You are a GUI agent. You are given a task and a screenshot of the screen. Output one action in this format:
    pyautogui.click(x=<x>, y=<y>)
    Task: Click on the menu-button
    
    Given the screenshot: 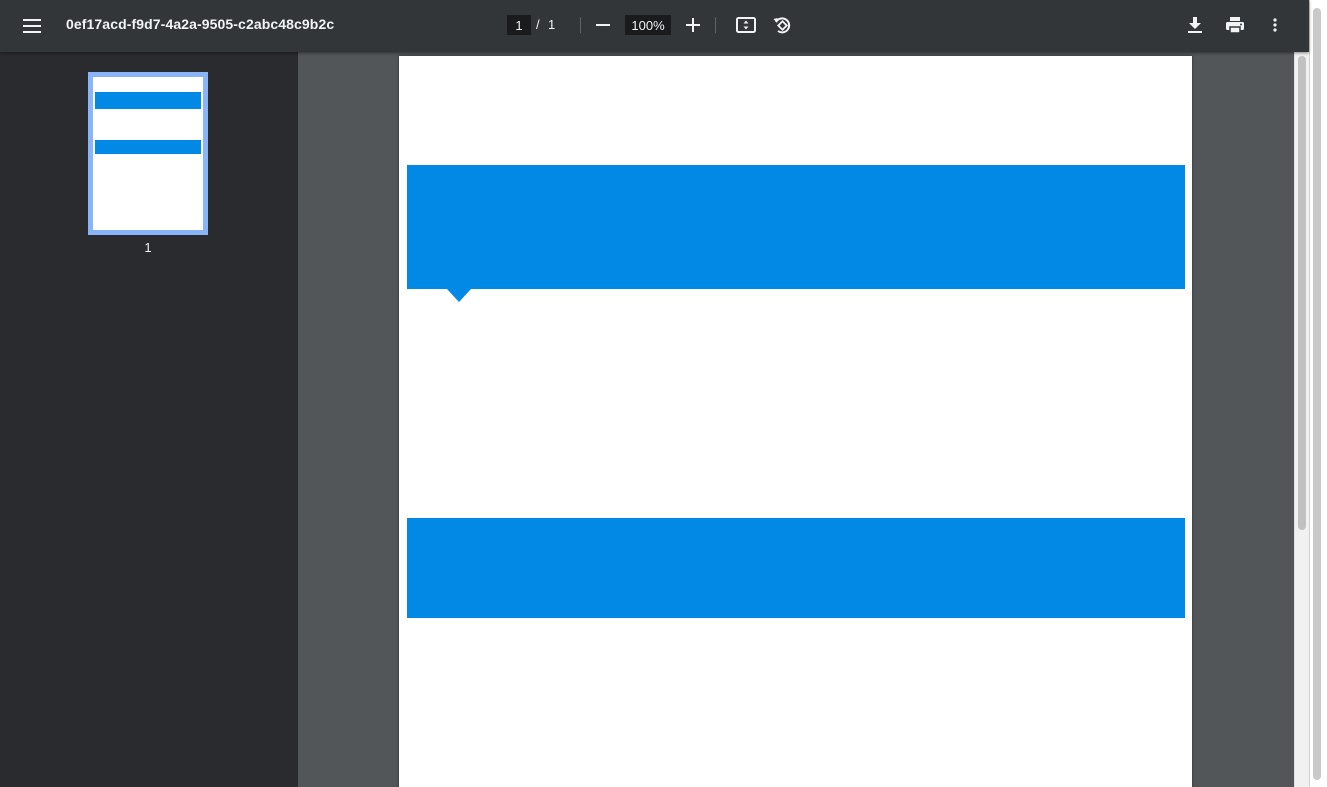 What is the action you would take?
    pyautogui.click(x=32, y=26)
    